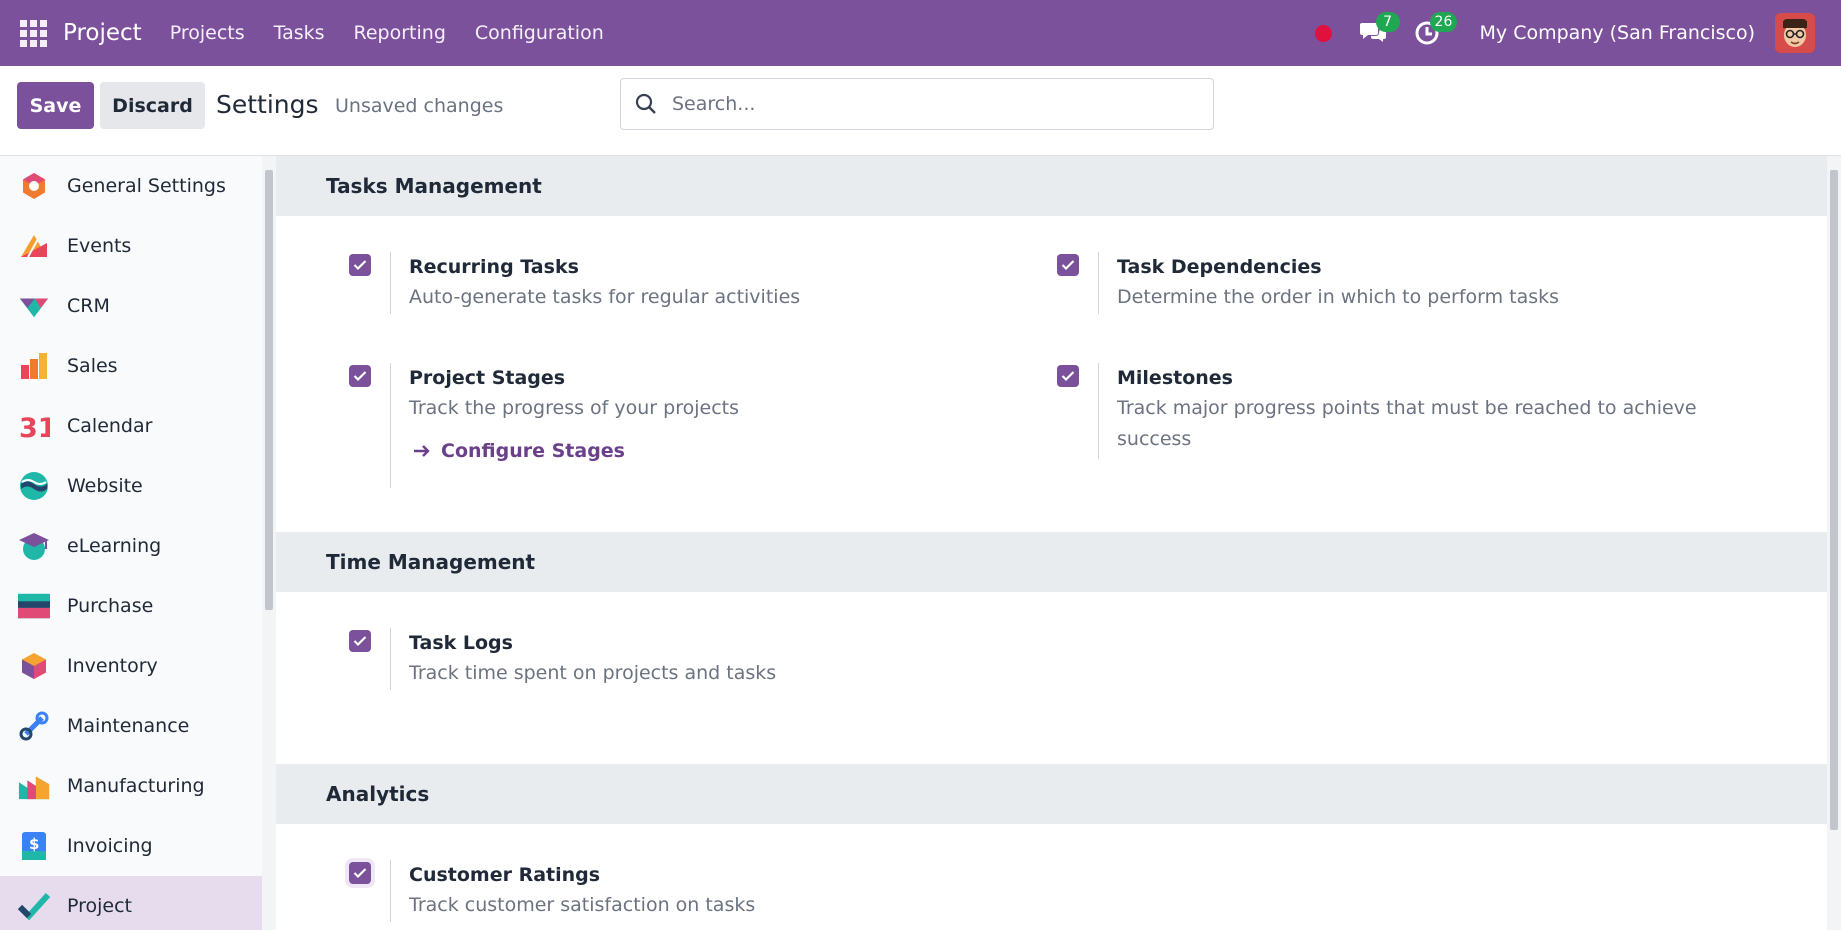 The image size is (1841, 930). I want to click on calendar-icon: 31, so click(34, 426).